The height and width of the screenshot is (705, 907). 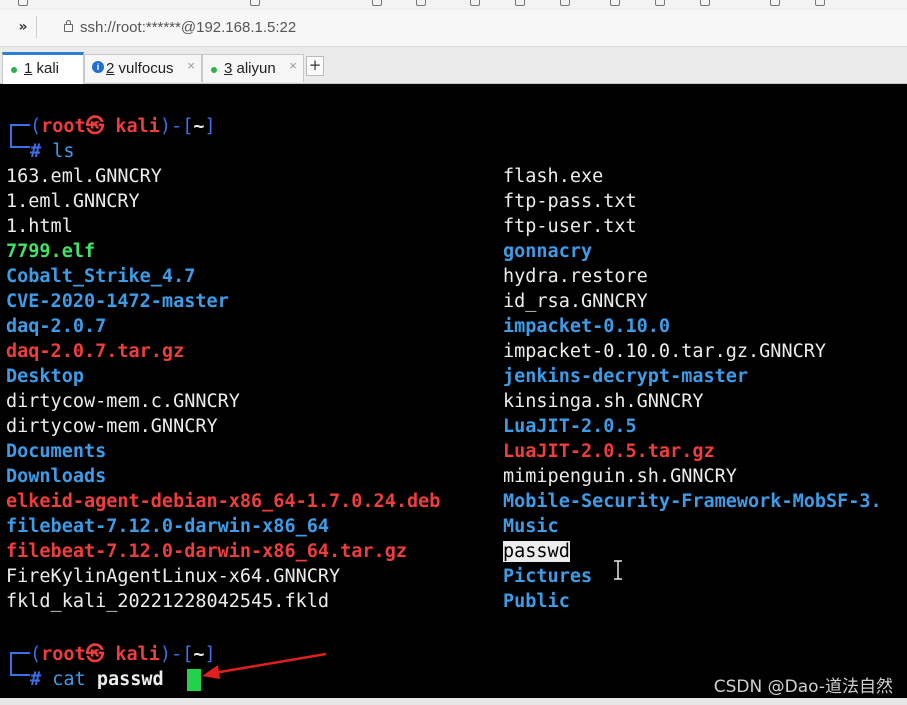 What do you see at coordinates (547, 576) in the screenshot?
I see `dir-entry: Pictures` at bounding box center [547, 576].